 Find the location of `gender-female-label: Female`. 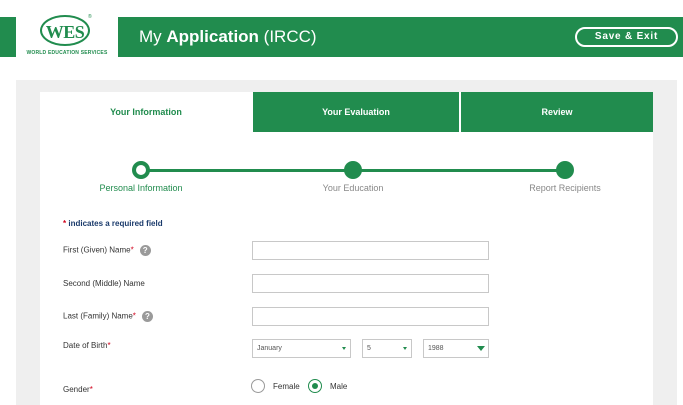

gender-female-label: Female is located at coordinates (286, 386).